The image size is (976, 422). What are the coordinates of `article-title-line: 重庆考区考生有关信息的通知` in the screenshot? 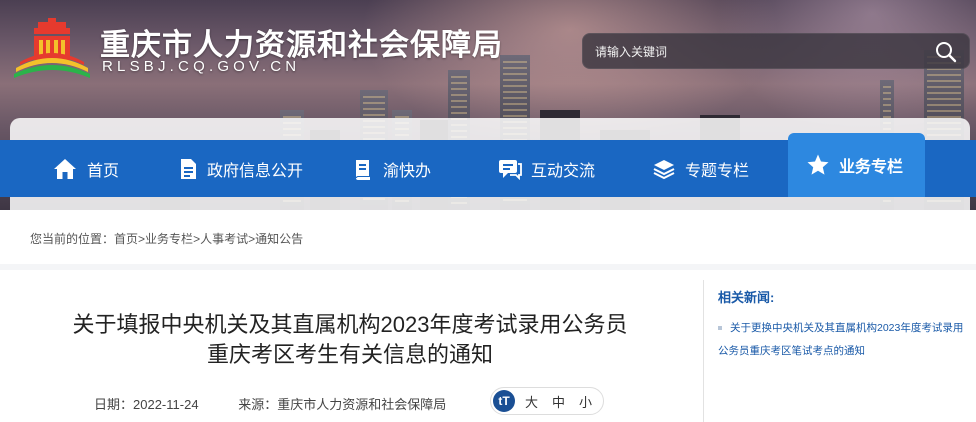 It's located at (349, 354).